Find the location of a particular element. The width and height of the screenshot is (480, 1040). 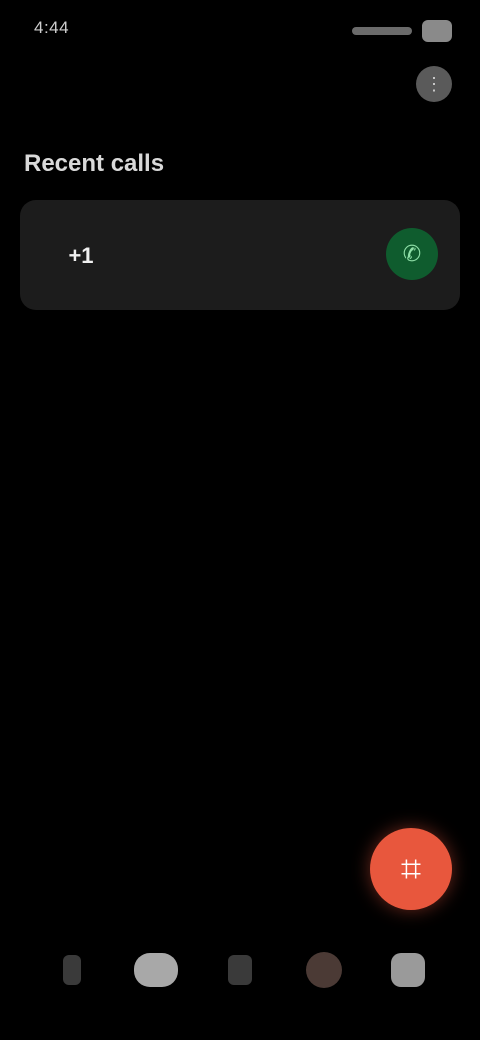

status-time: 4:44 is located at coordinates (52, 27).